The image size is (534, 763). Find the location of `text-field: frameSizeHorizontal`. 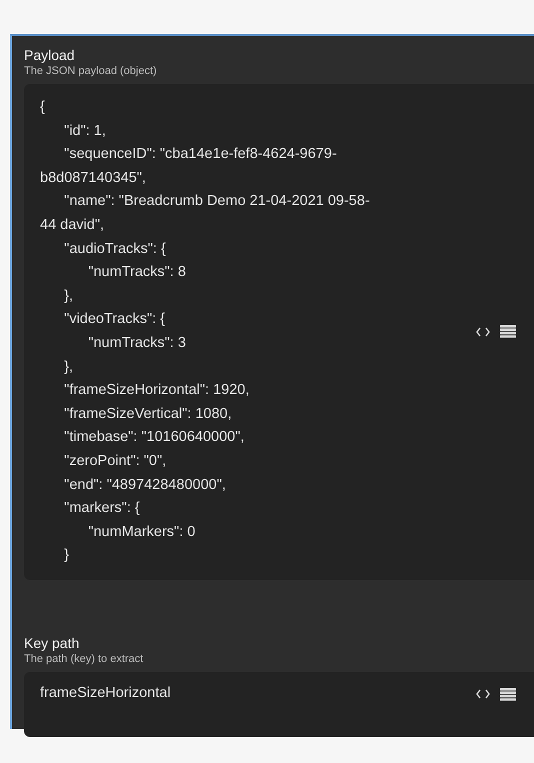

text-field: frameSizeHorizontal is located at coordinates (279, 704).